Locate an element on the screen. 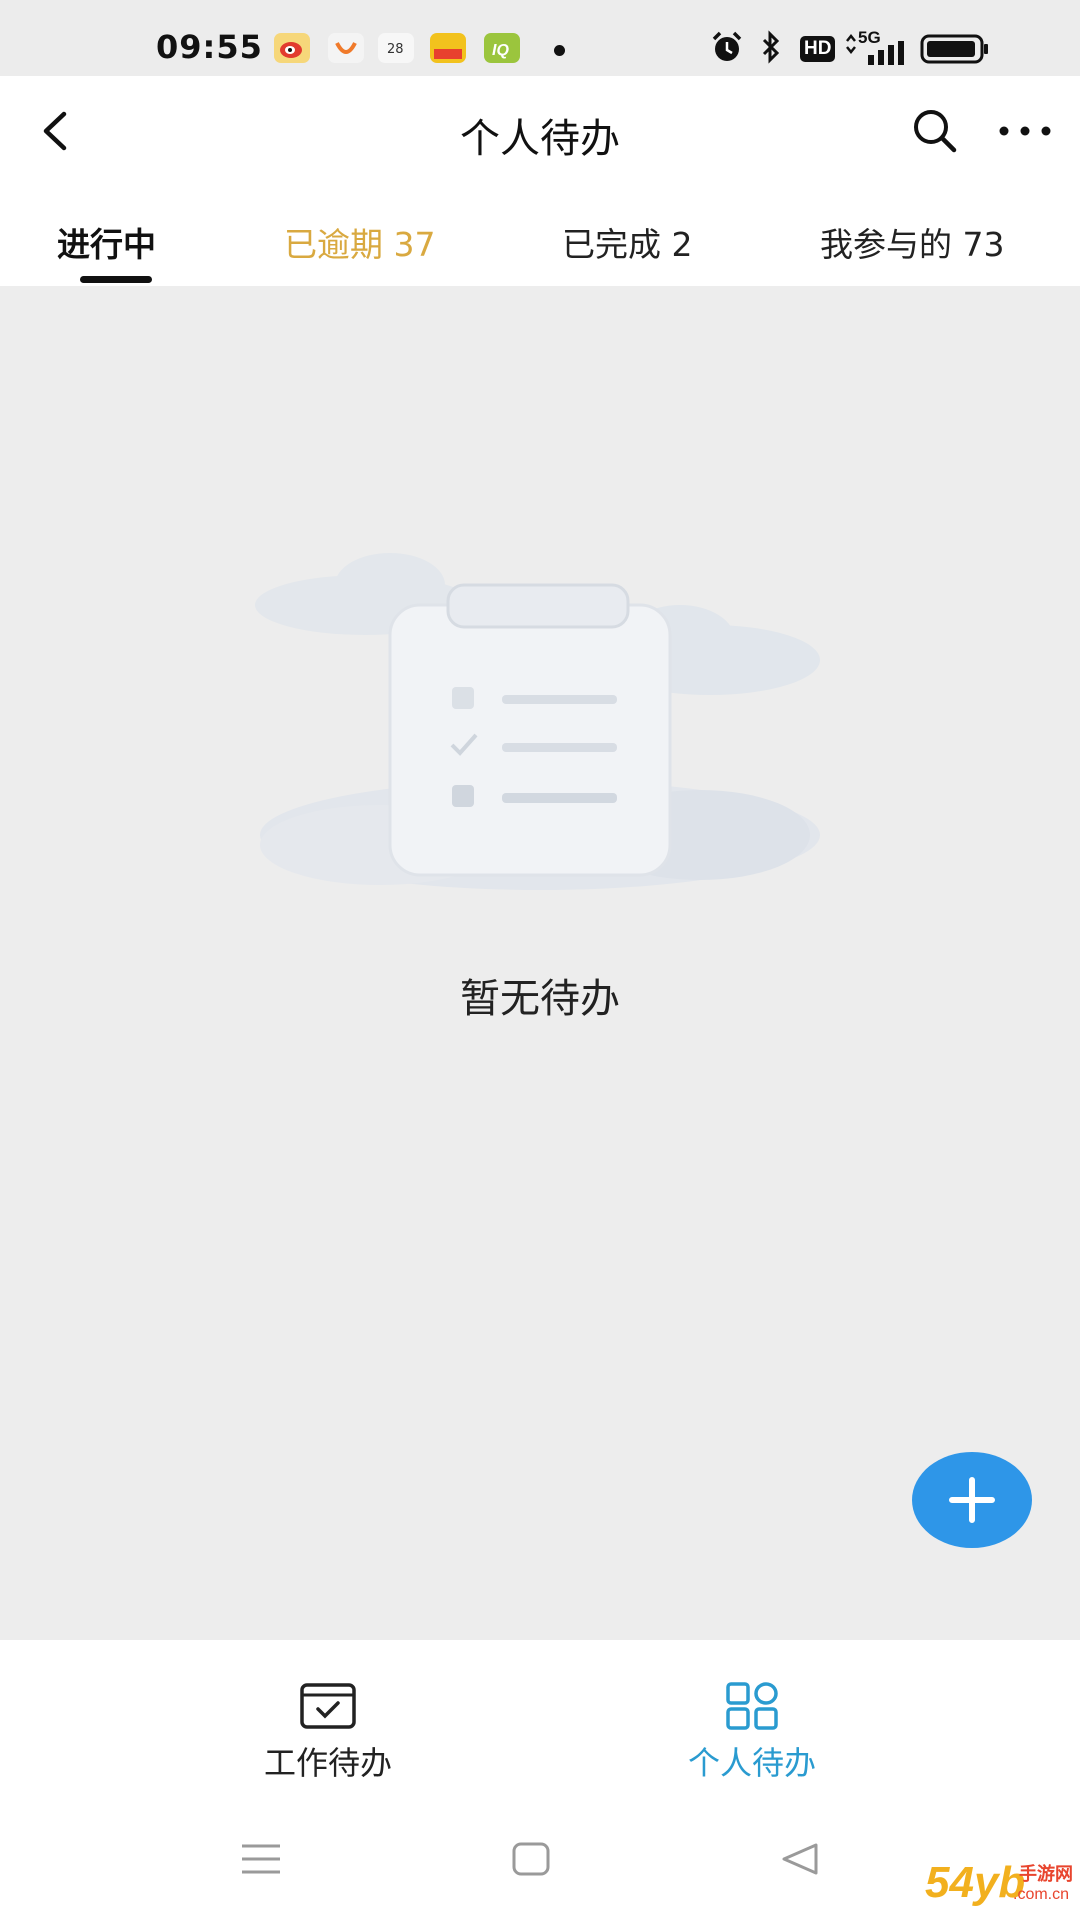  iq-app-icon: IQ is located at coordinates (502, 48).